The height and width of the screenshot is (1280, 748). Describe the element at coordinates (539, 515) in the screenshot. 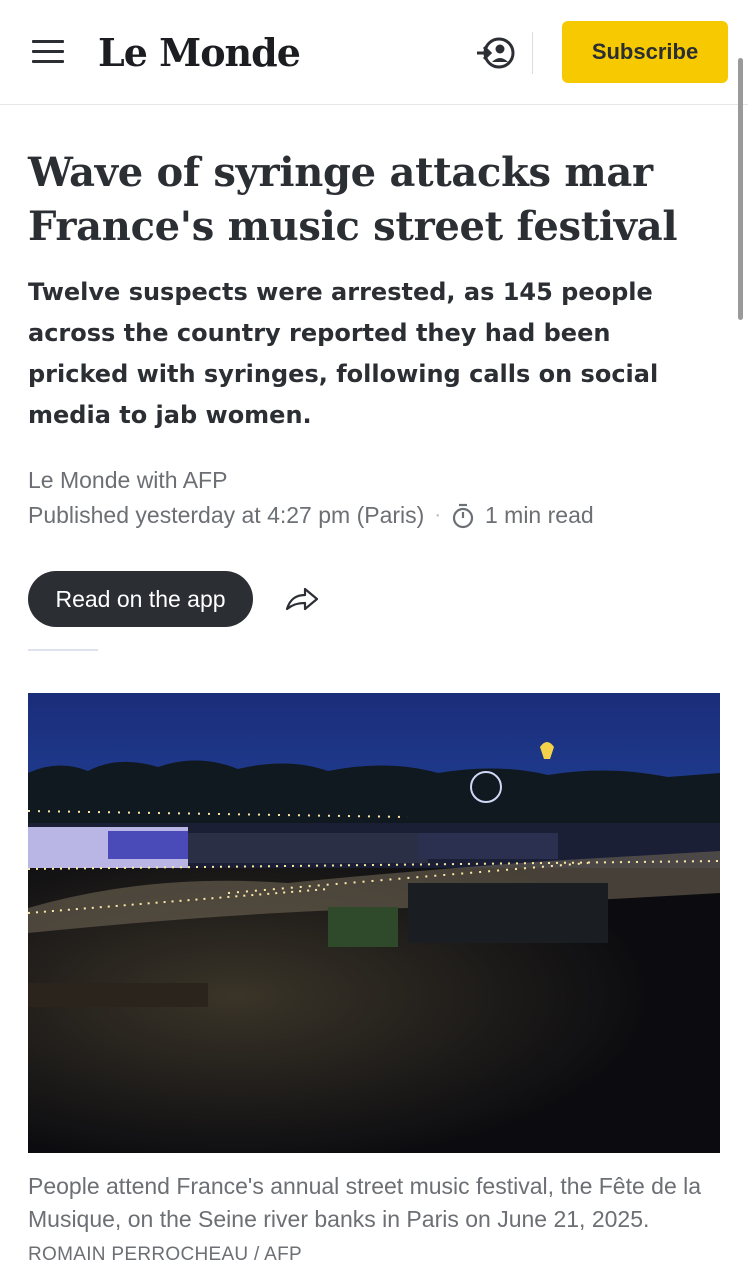

I see `read-time: 1 min read` at that location.